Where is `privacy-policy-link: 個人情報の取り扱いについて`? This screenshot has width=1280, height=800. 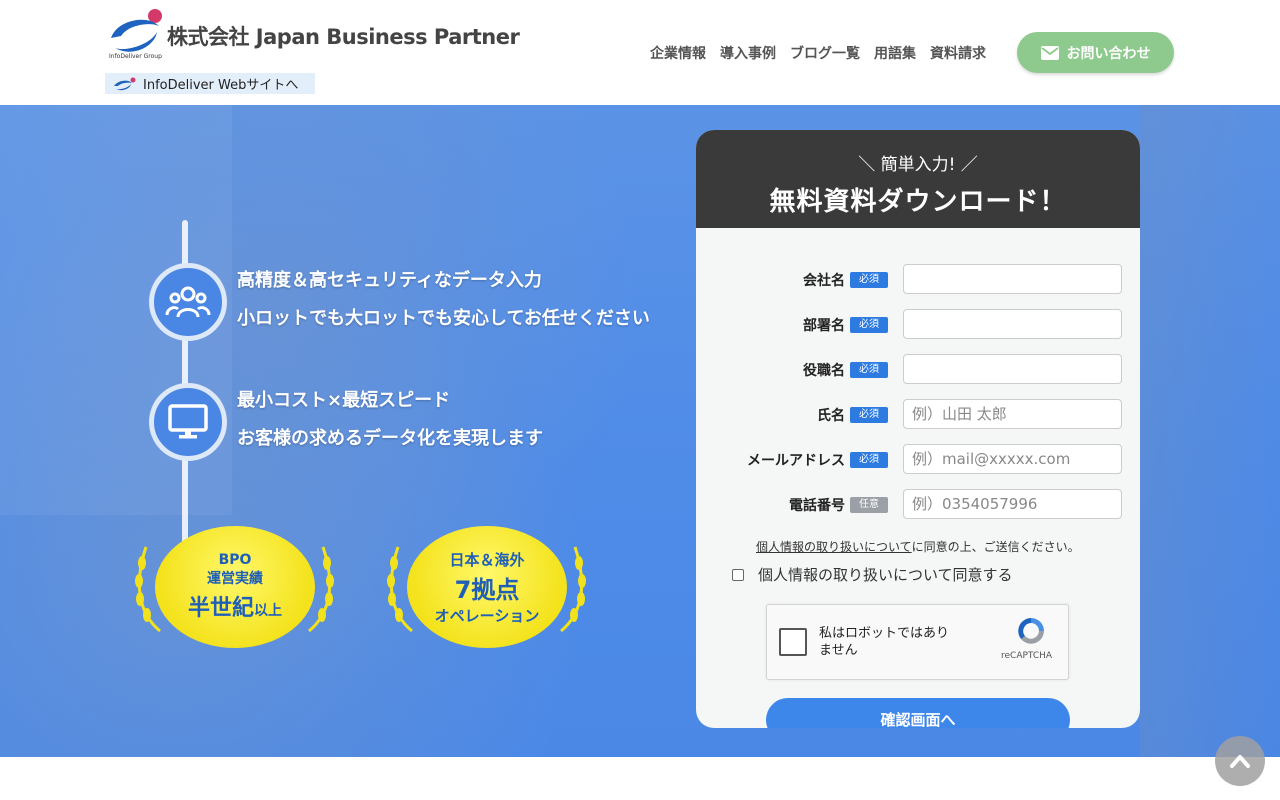 privacy-policy-link: 個人情報の取り扱いについて is located at coordinates (834, 547).